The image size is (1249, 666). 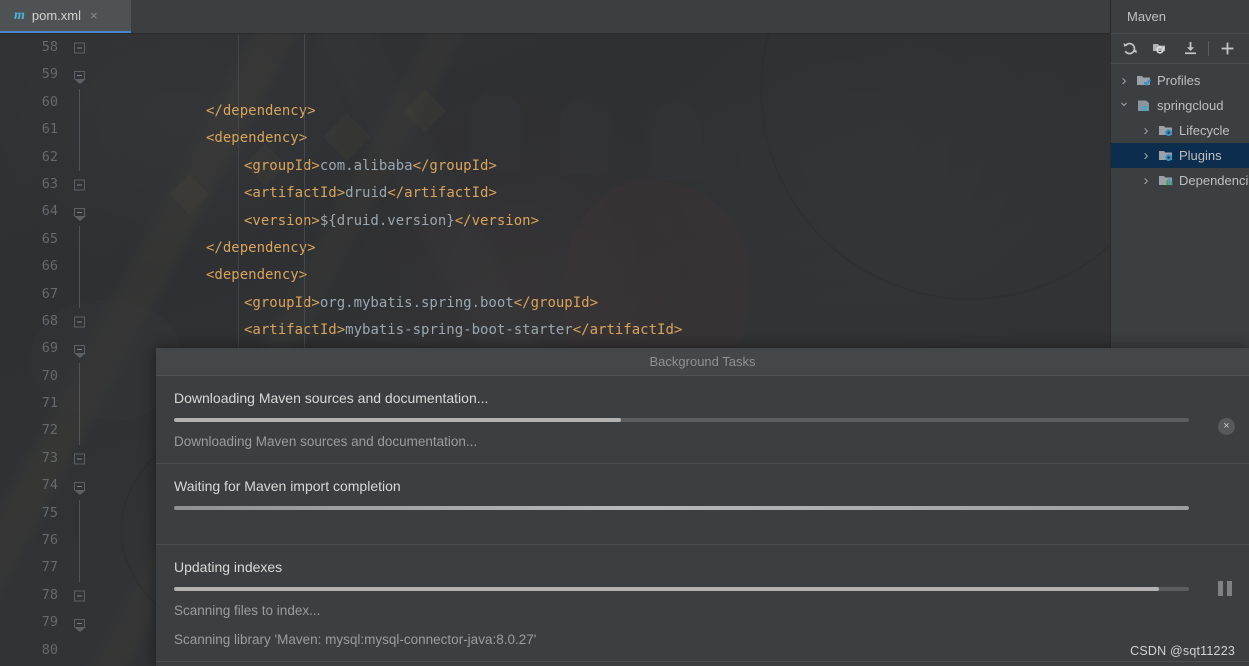 What do you see at coordinates (1124, 101) in the screenshot?
I see `chevron-down-icon: ⌄` at bounding box center [1124, 101].